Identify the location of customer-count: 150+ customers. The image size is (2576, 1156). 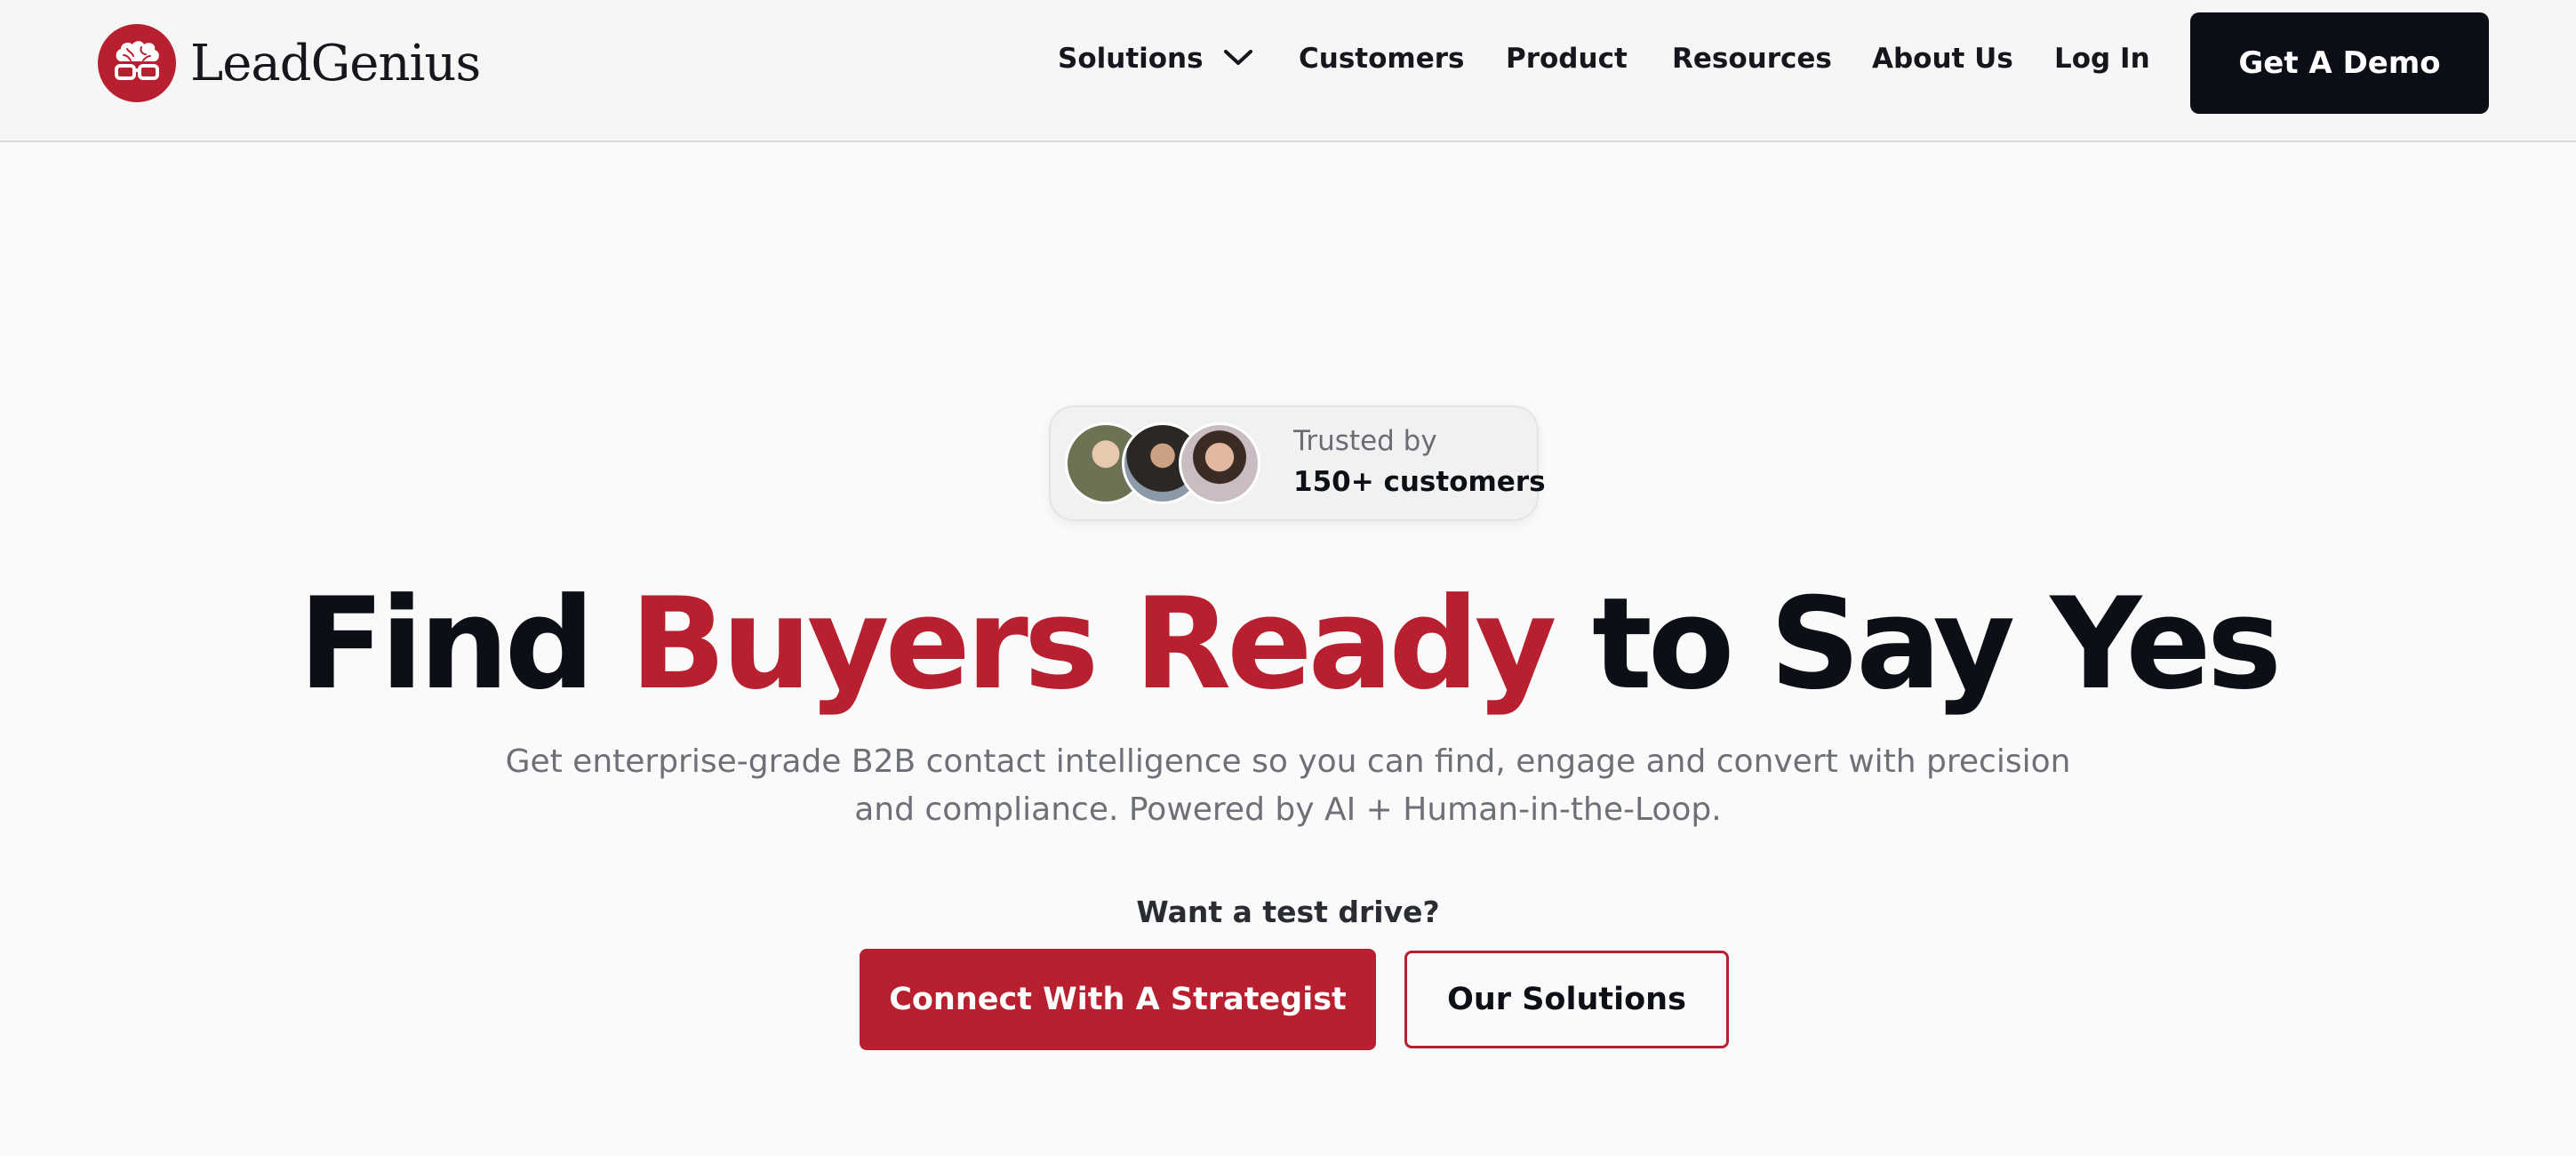
(1419, 482).